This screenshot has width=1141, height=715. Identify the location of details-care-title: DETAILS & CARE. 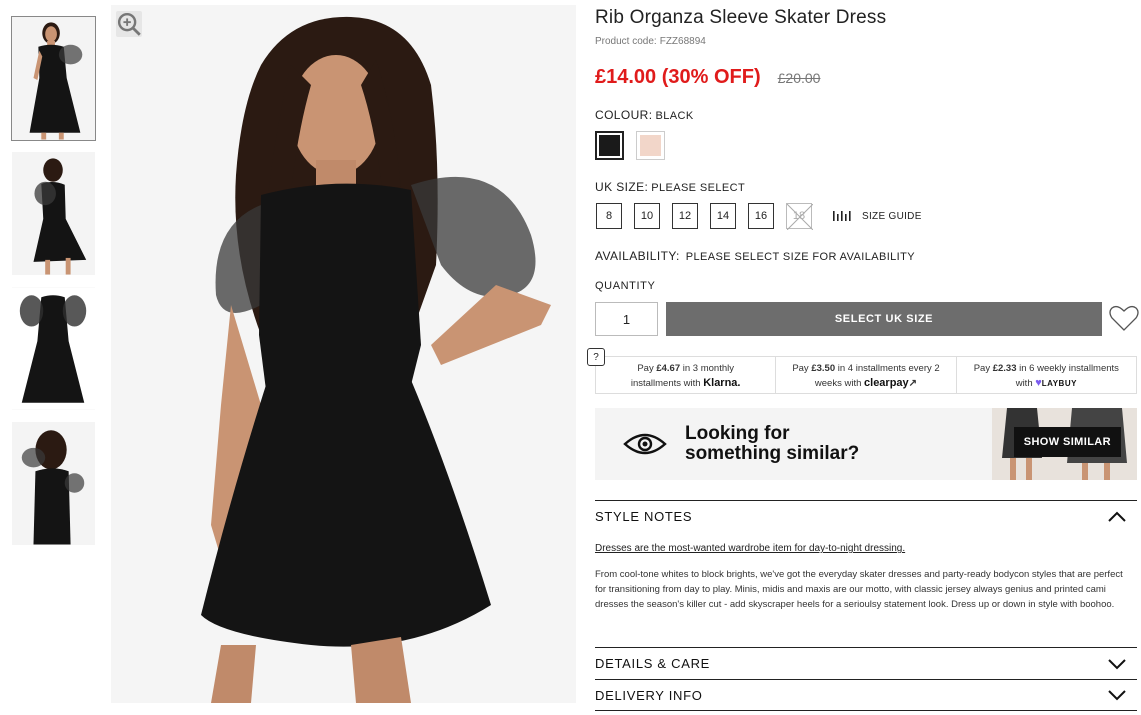
(653, 663).